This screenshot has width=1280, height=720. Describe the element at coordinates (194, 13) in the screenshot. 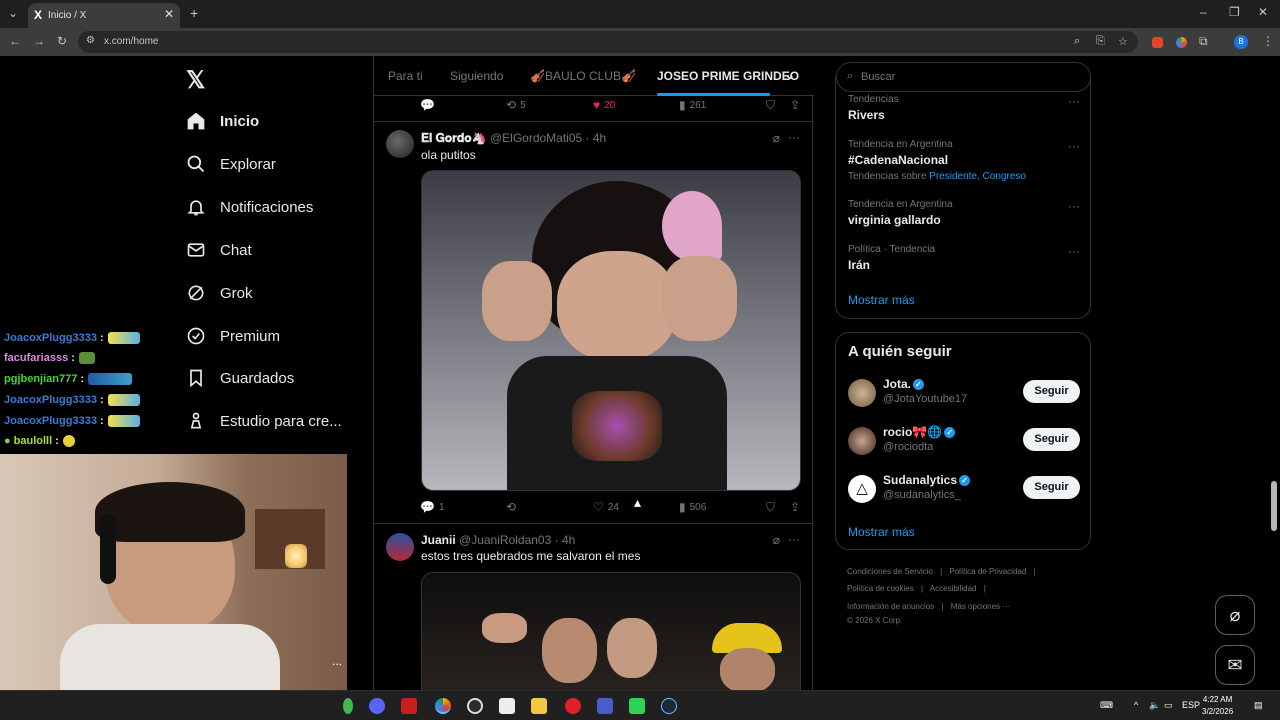

I see `new-tab-icon: +` at that location.